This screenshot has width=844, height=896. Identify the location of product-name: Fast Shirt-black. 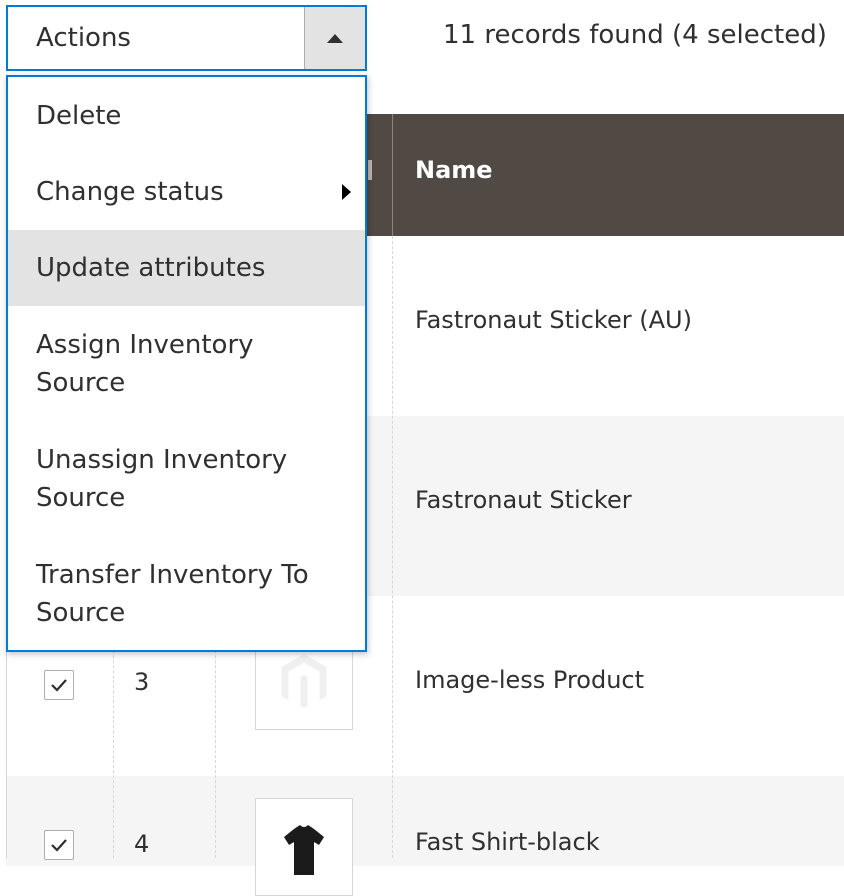
(507, 842).